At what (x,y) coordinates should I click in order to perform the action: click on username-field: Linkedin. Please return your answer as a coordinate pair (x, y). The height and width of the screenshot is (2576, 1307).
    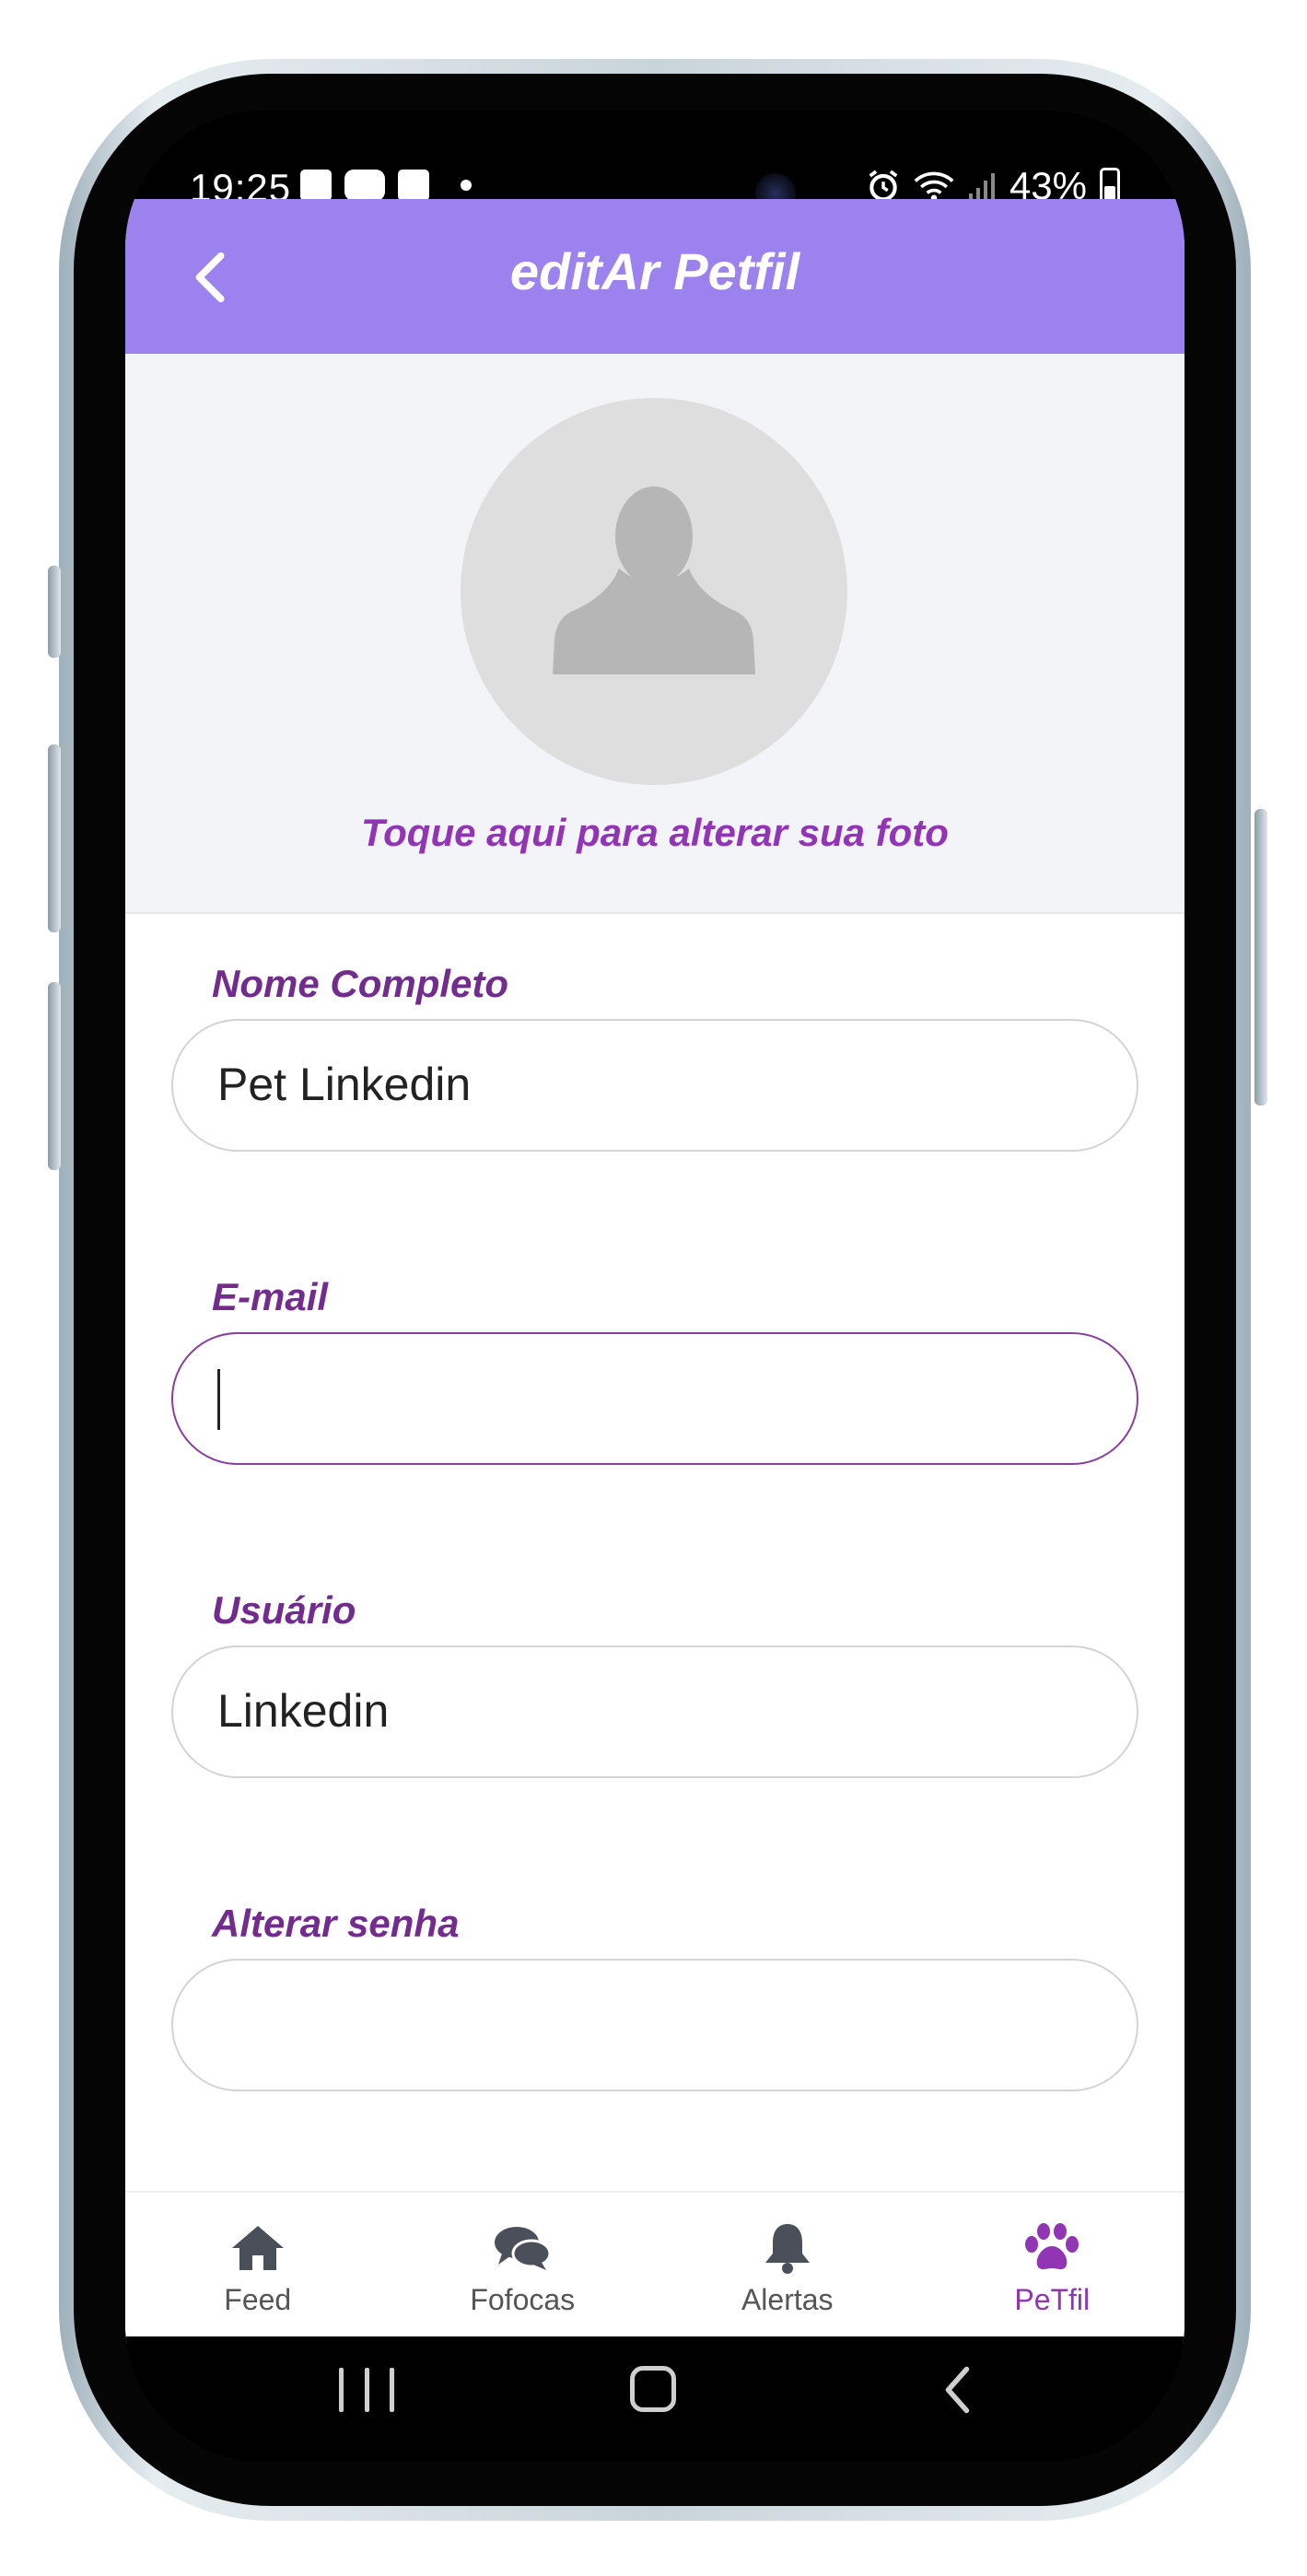
    Looking at the image, I should click on (654, 1711).